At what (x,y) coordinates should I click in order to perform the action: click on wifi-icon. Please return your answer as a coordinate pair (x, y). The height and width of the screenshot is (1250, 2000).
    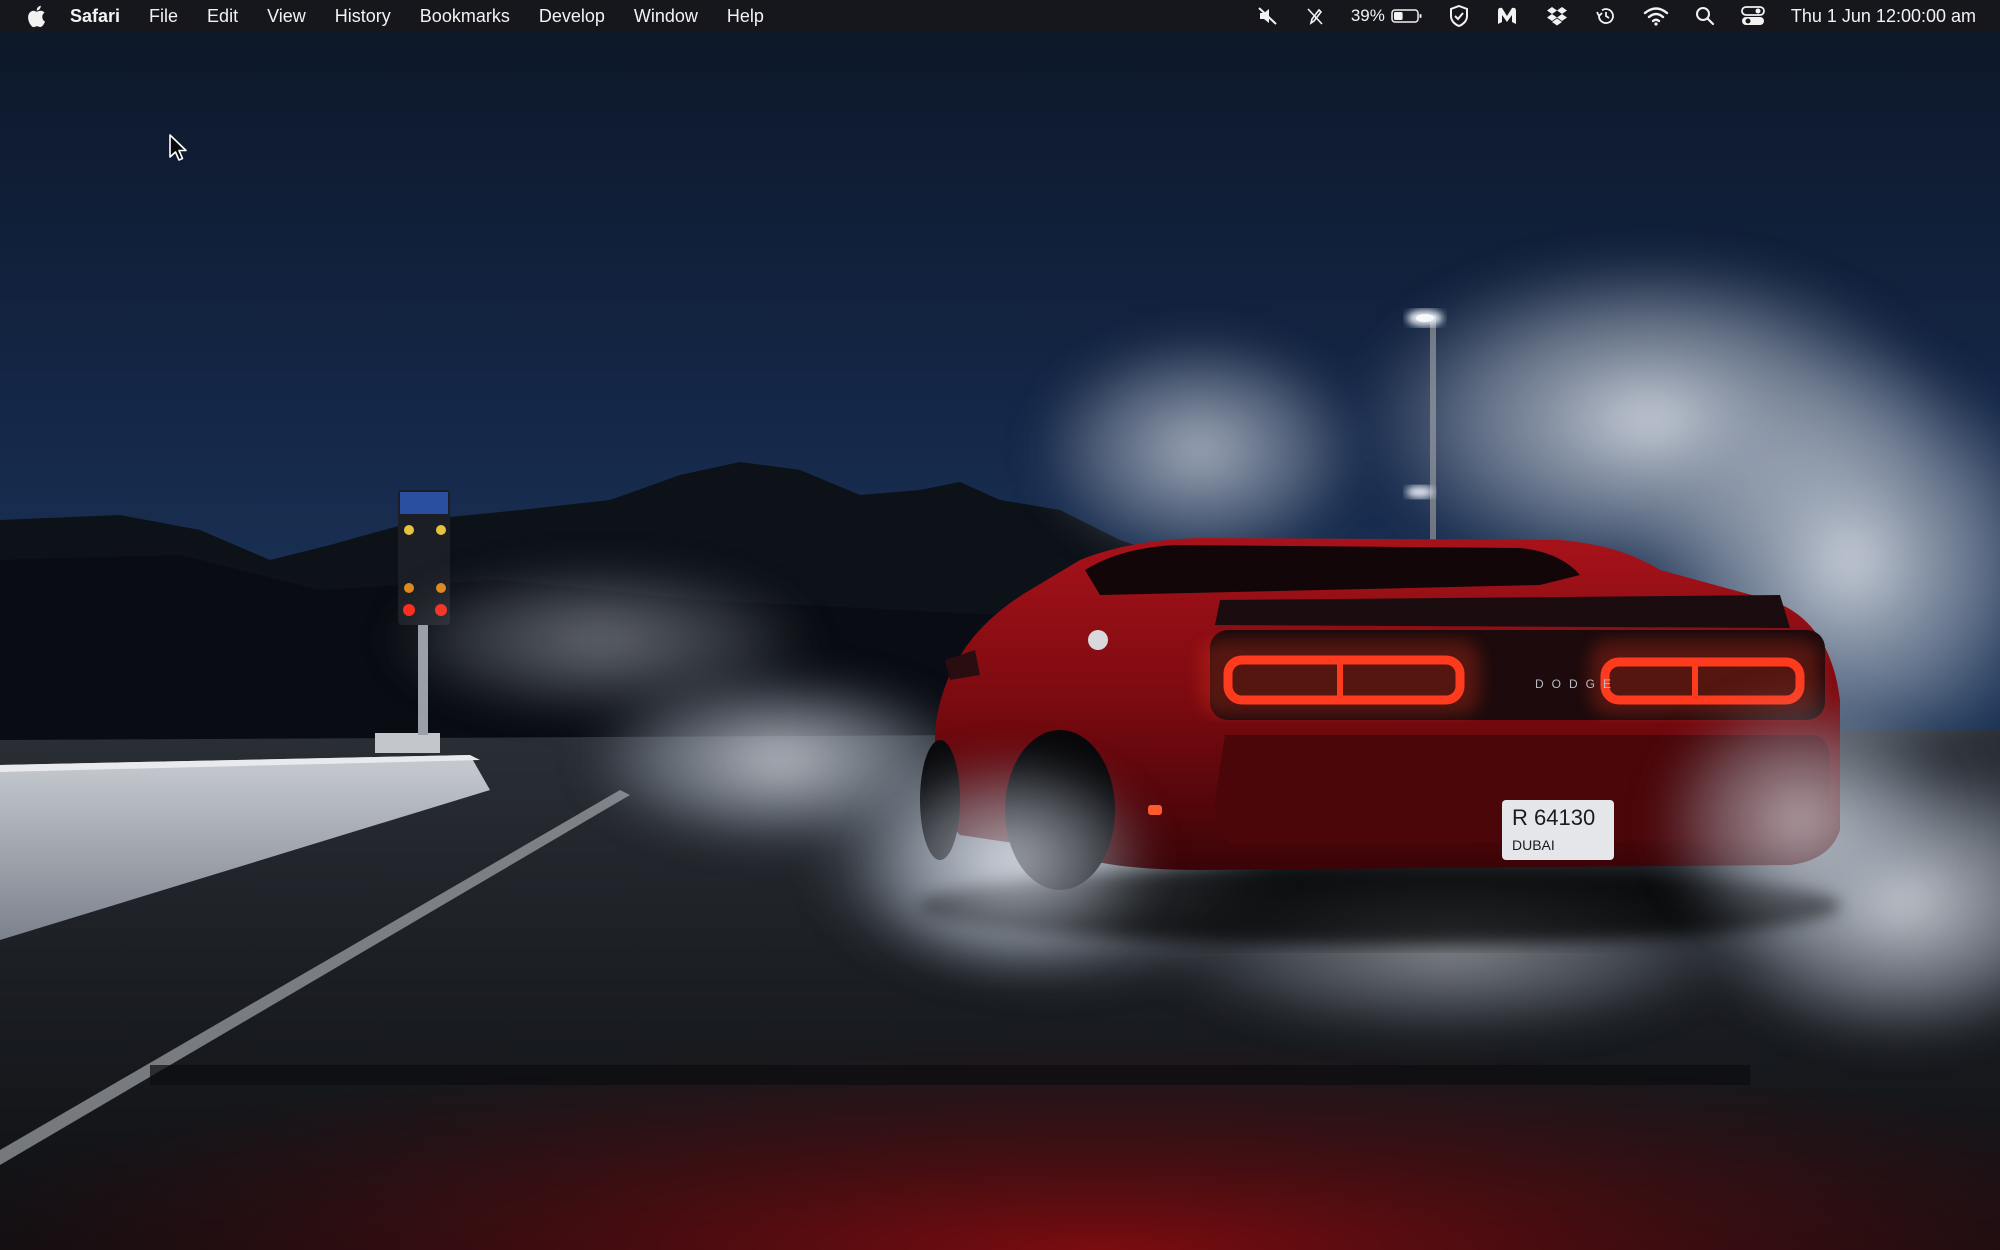
    Looking at the image, I should click on (1656, 16).